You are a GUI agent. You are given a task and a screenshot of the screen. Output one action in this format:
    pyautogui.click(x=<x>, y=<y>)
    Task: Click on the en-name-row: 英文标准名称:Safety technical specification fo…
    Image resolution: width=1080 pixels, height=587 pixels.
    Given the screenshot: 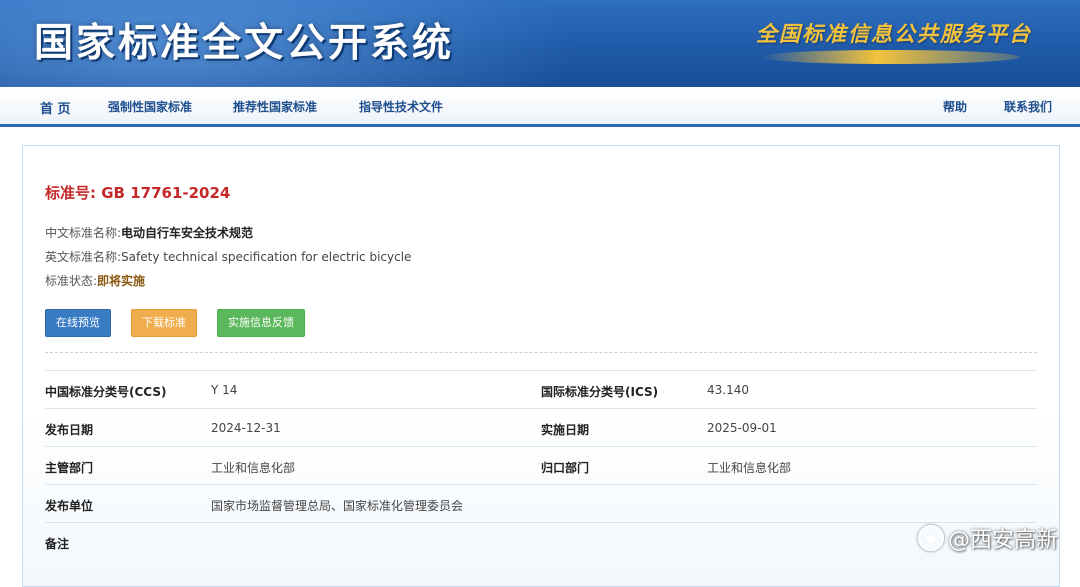 What is the action you would take?
    pyautogui.click(x=228, y=256)
    